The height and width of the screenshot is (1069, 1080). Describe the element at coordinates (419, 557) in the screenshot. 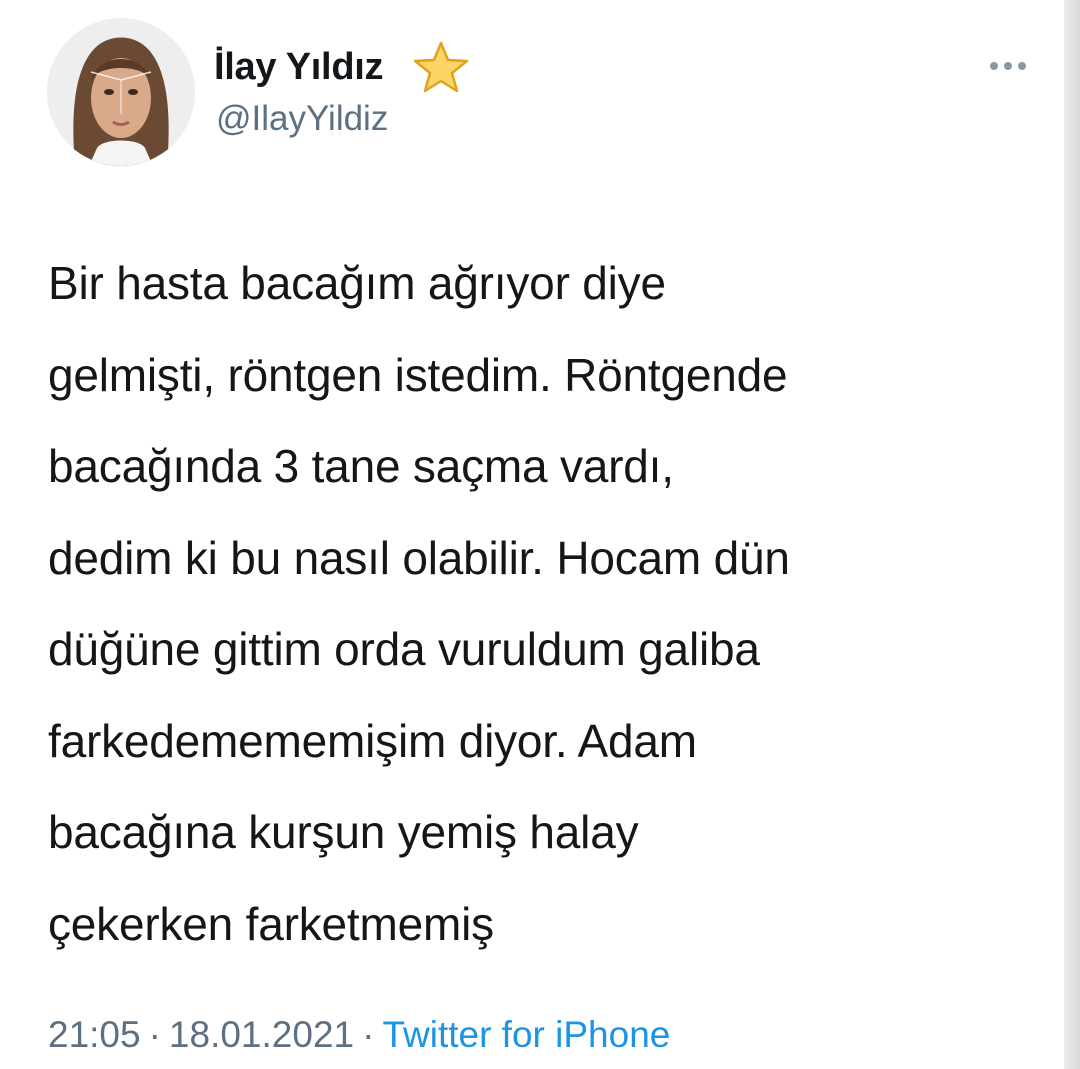

I see `tweet-text-line: dedim ki bu nasıl olabilir. Hocam dün` at that location.